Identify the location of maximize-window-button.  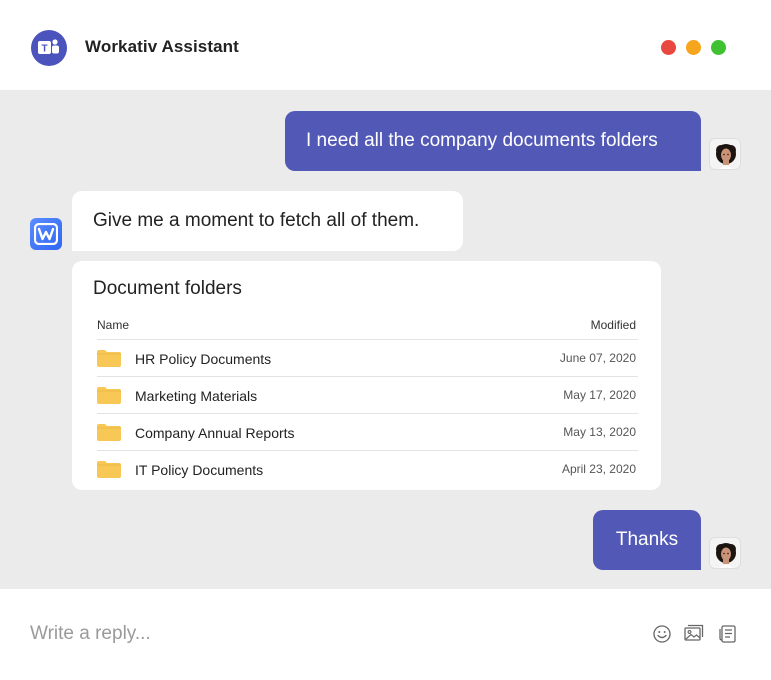
(718, 47).